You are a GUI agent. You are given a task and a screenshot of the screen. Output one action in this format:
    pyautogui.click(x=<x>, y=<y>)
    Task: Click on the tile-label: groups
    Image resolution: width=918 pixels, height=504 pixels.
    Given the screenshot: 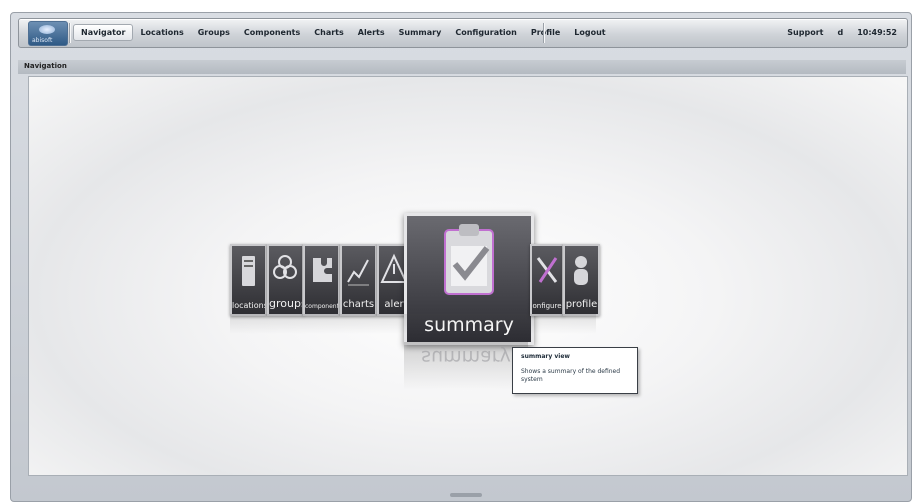 What is the action you would take?
    pyautogui.click(x=286, y=303)
    